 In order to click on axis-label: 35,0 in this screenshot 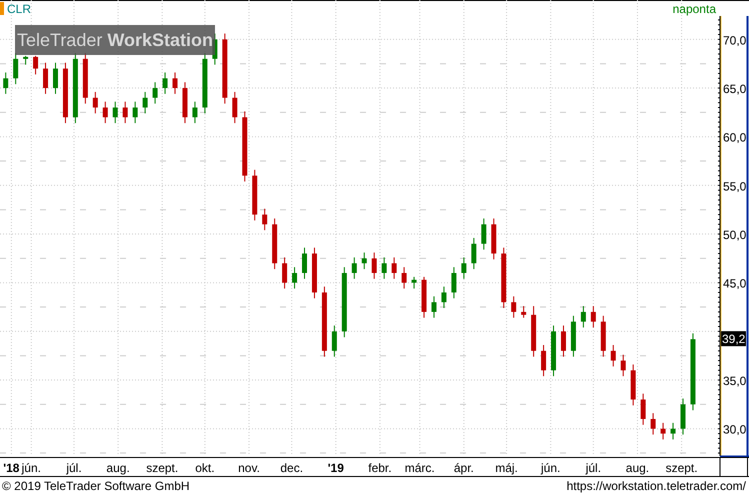, I will do `click(734, 381)`.